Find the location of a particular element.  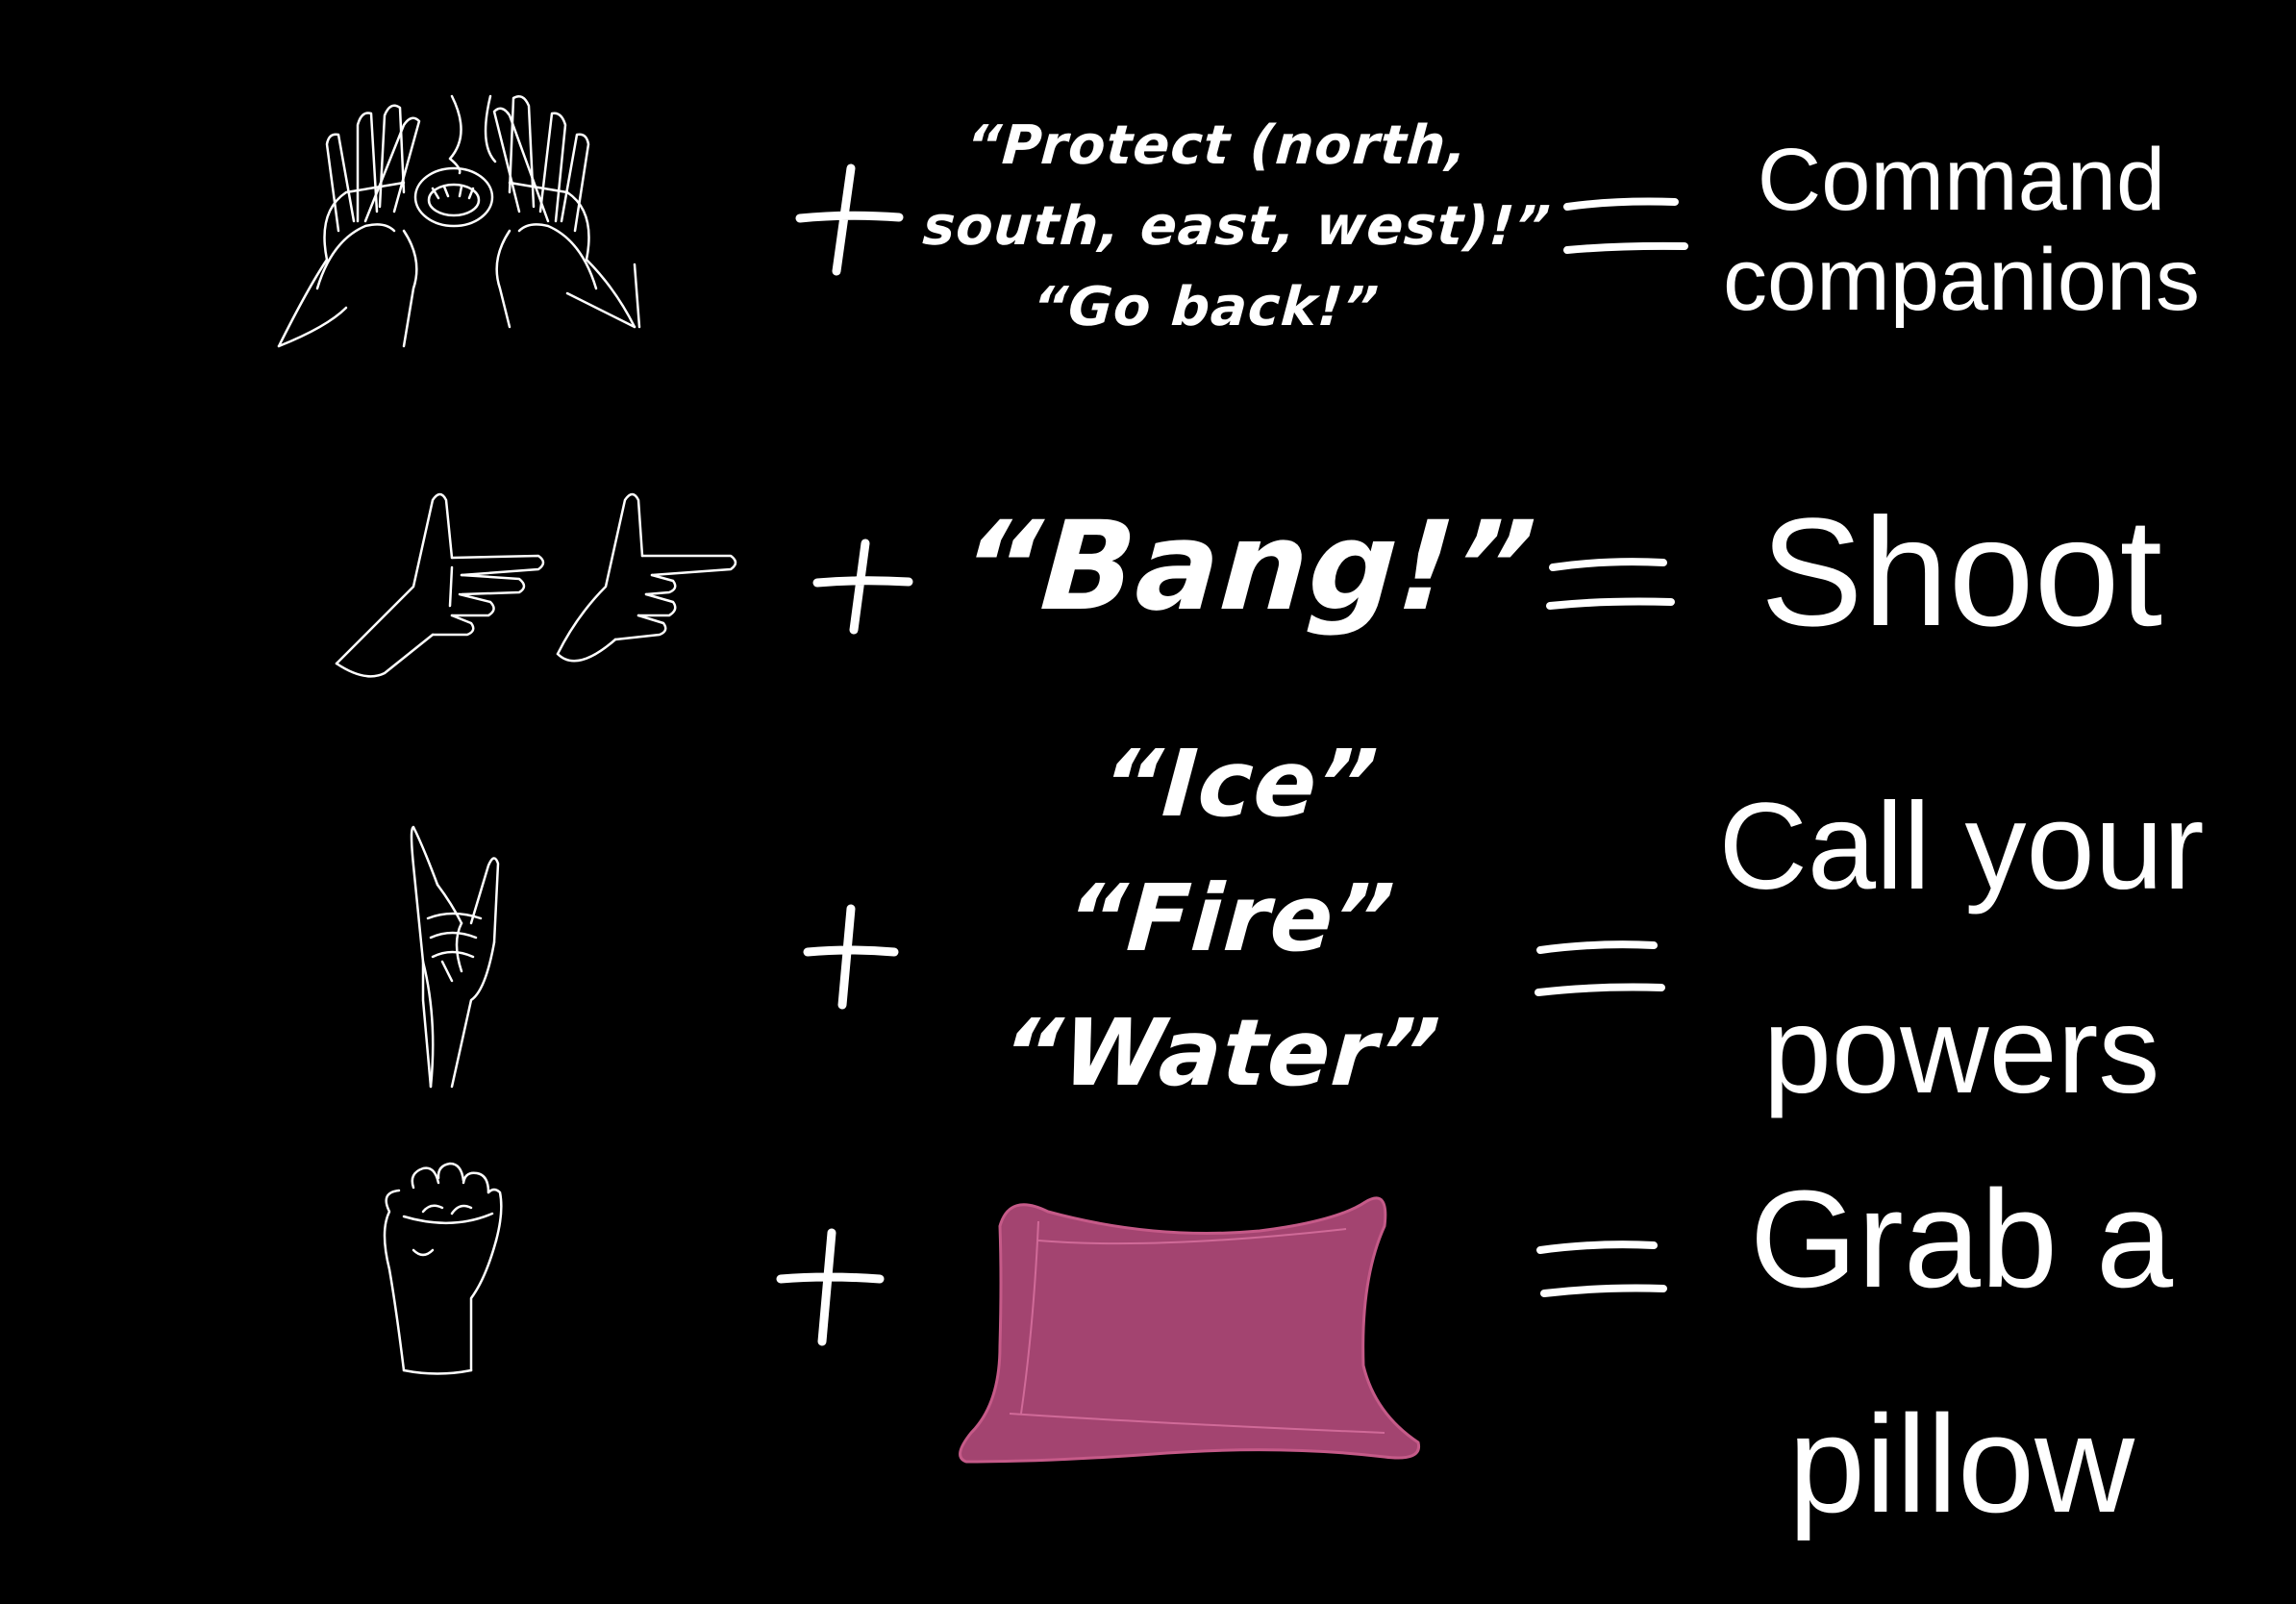

result-line: pillow is located at coordinates (1961, 1464).